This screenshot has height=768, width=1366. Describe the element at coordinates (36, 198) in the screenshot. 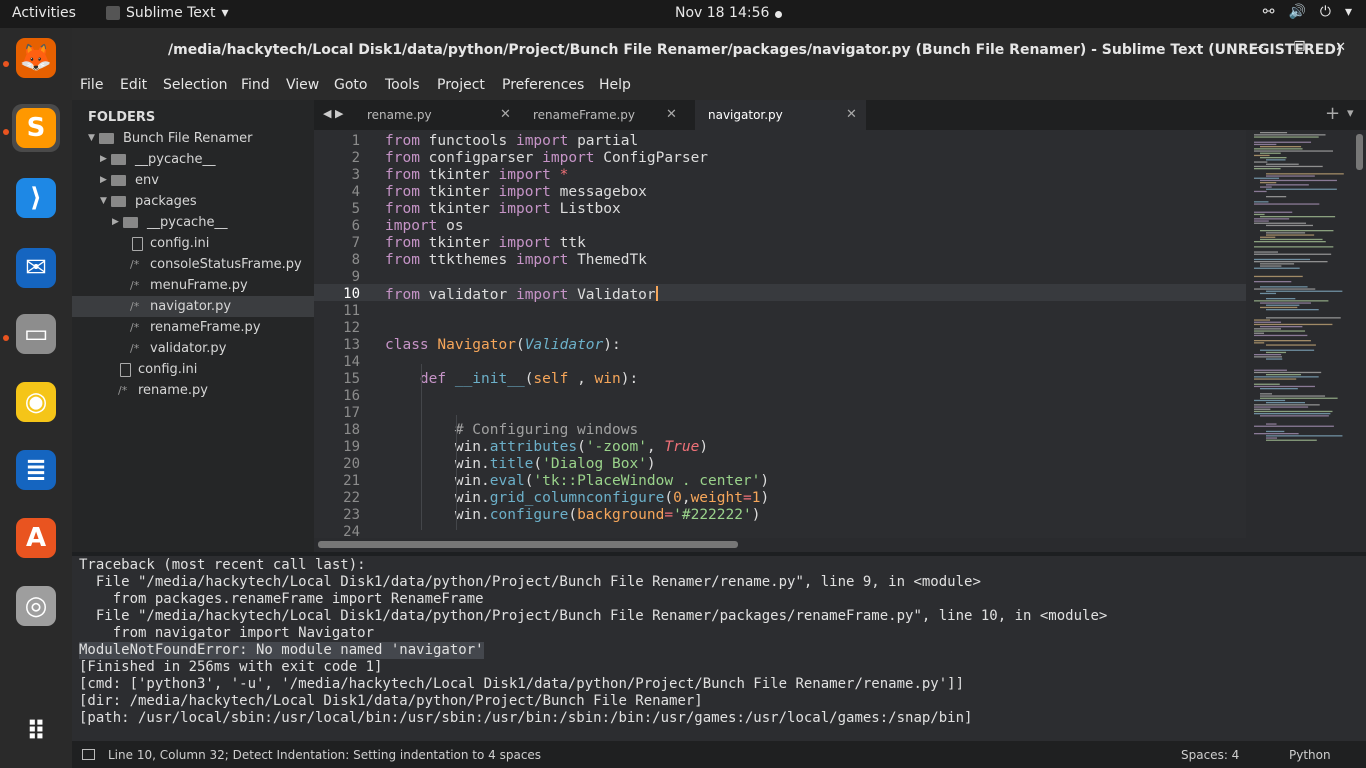

I see `vscode-icon: ⟩` at that location.